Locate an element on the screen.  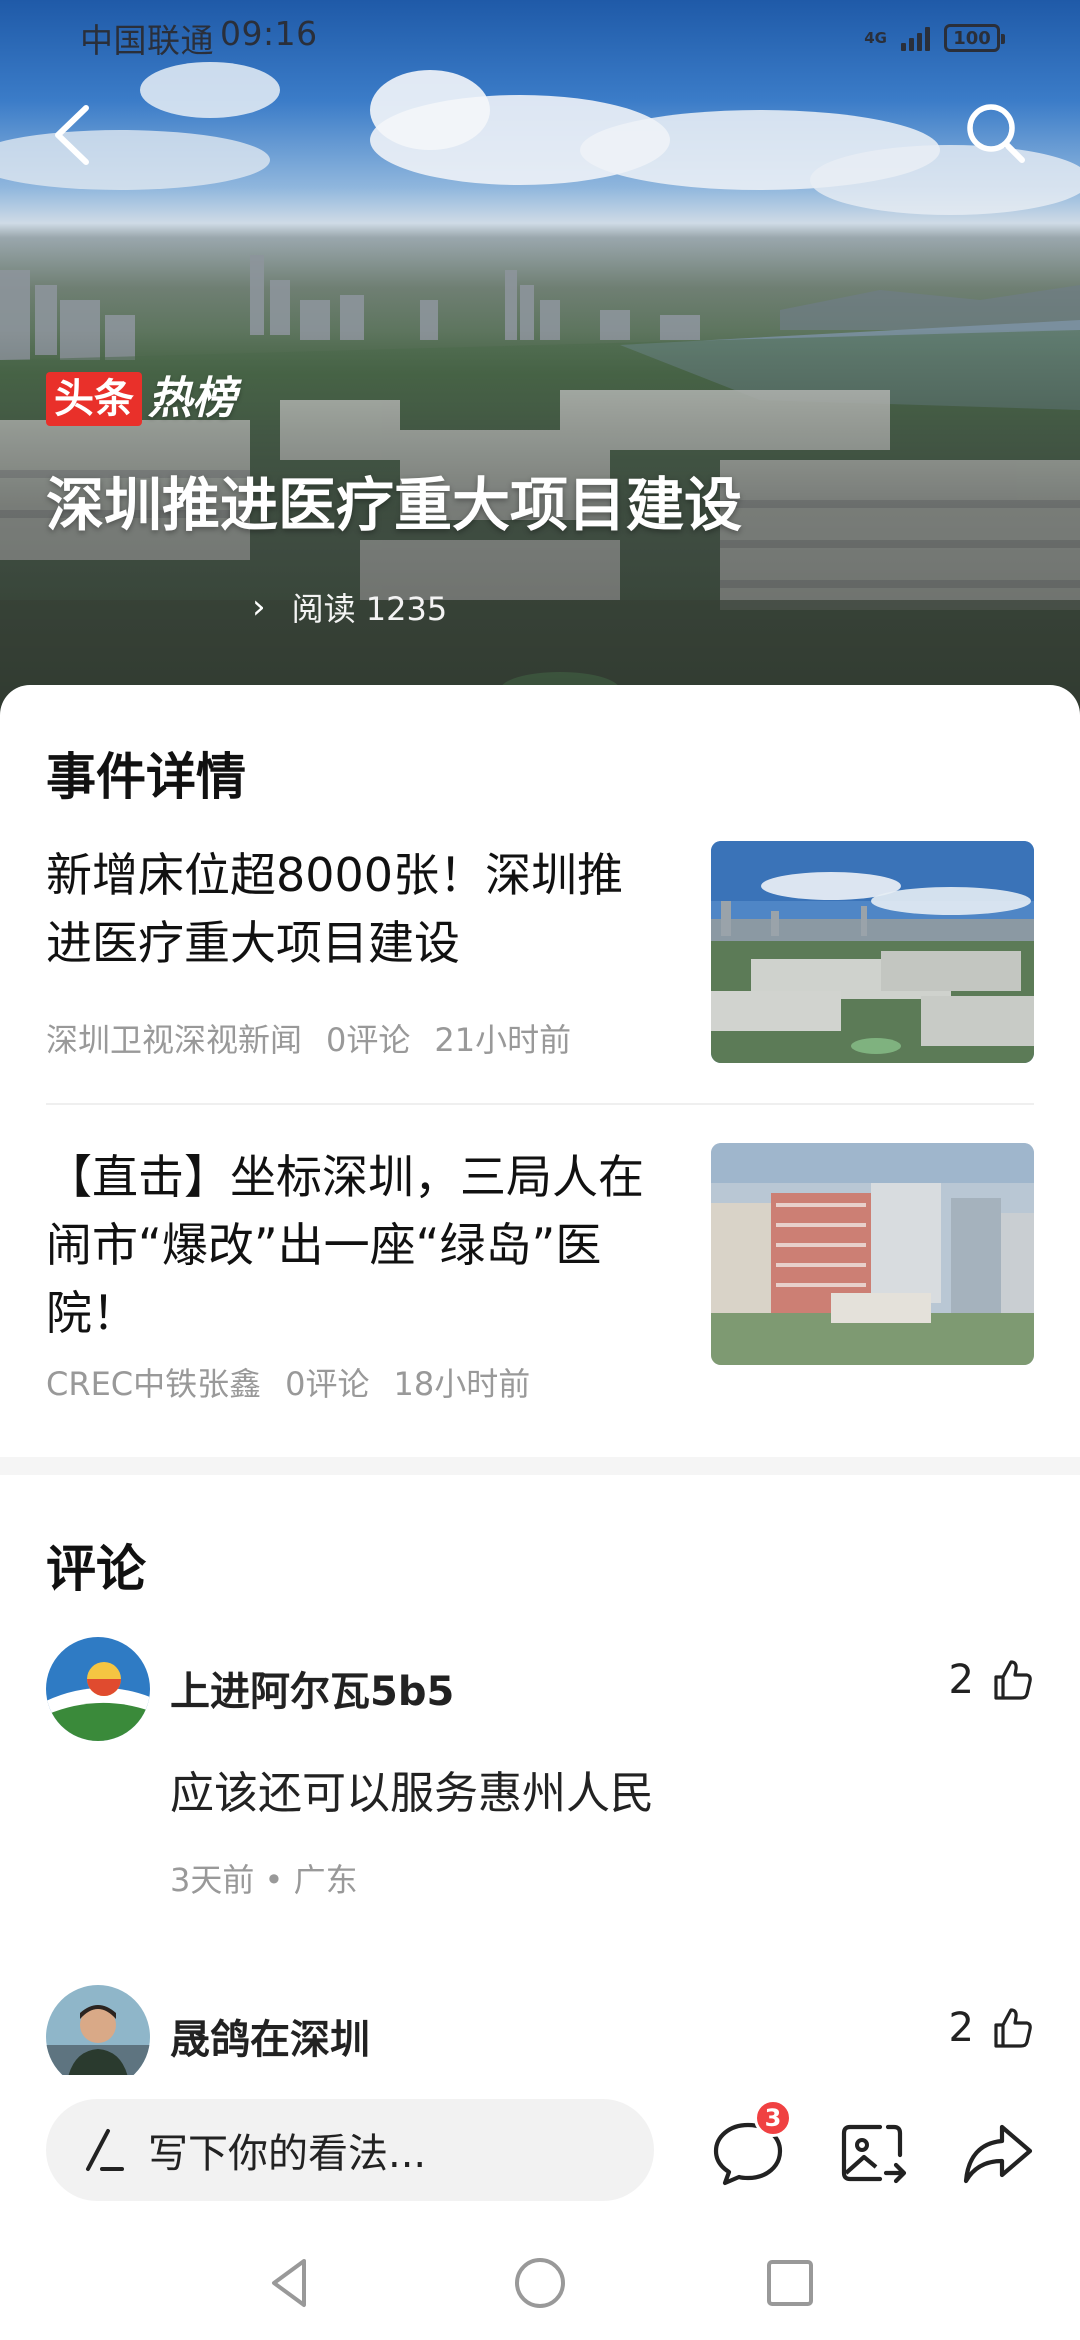
search-icon is located at coordinates (995, 133).